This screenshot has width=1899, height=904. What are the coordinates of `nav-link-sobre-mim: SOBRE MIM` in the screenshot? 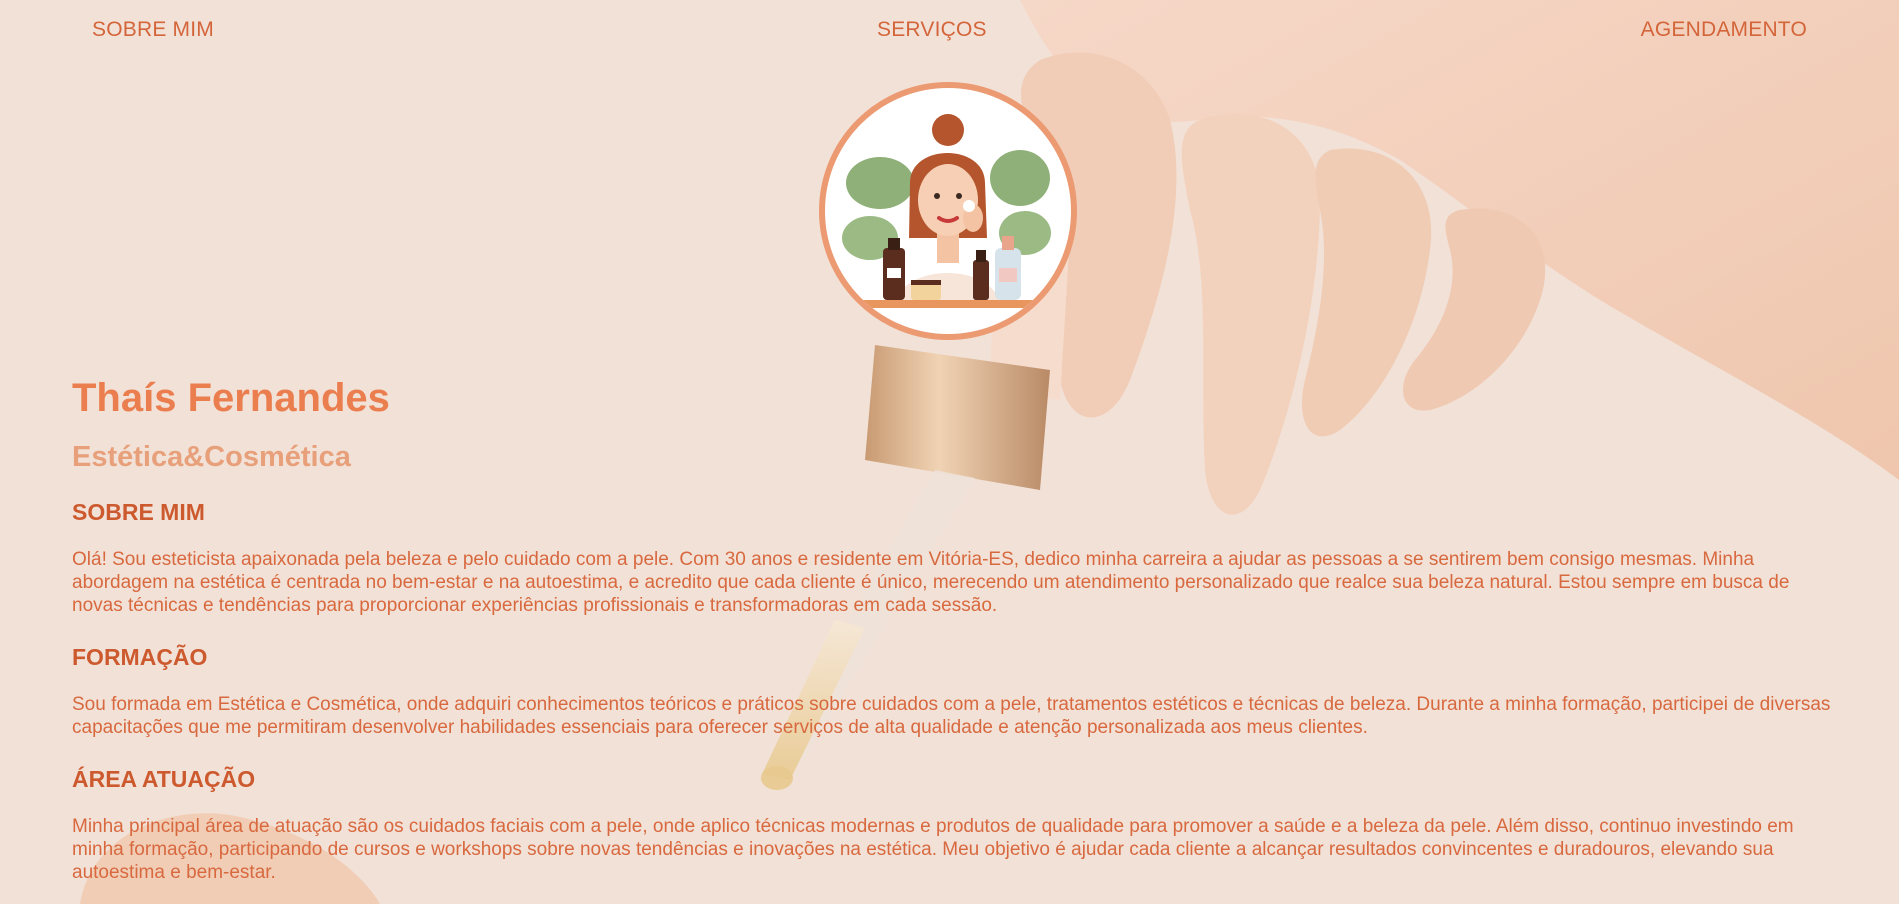 It's located at (153, 30).